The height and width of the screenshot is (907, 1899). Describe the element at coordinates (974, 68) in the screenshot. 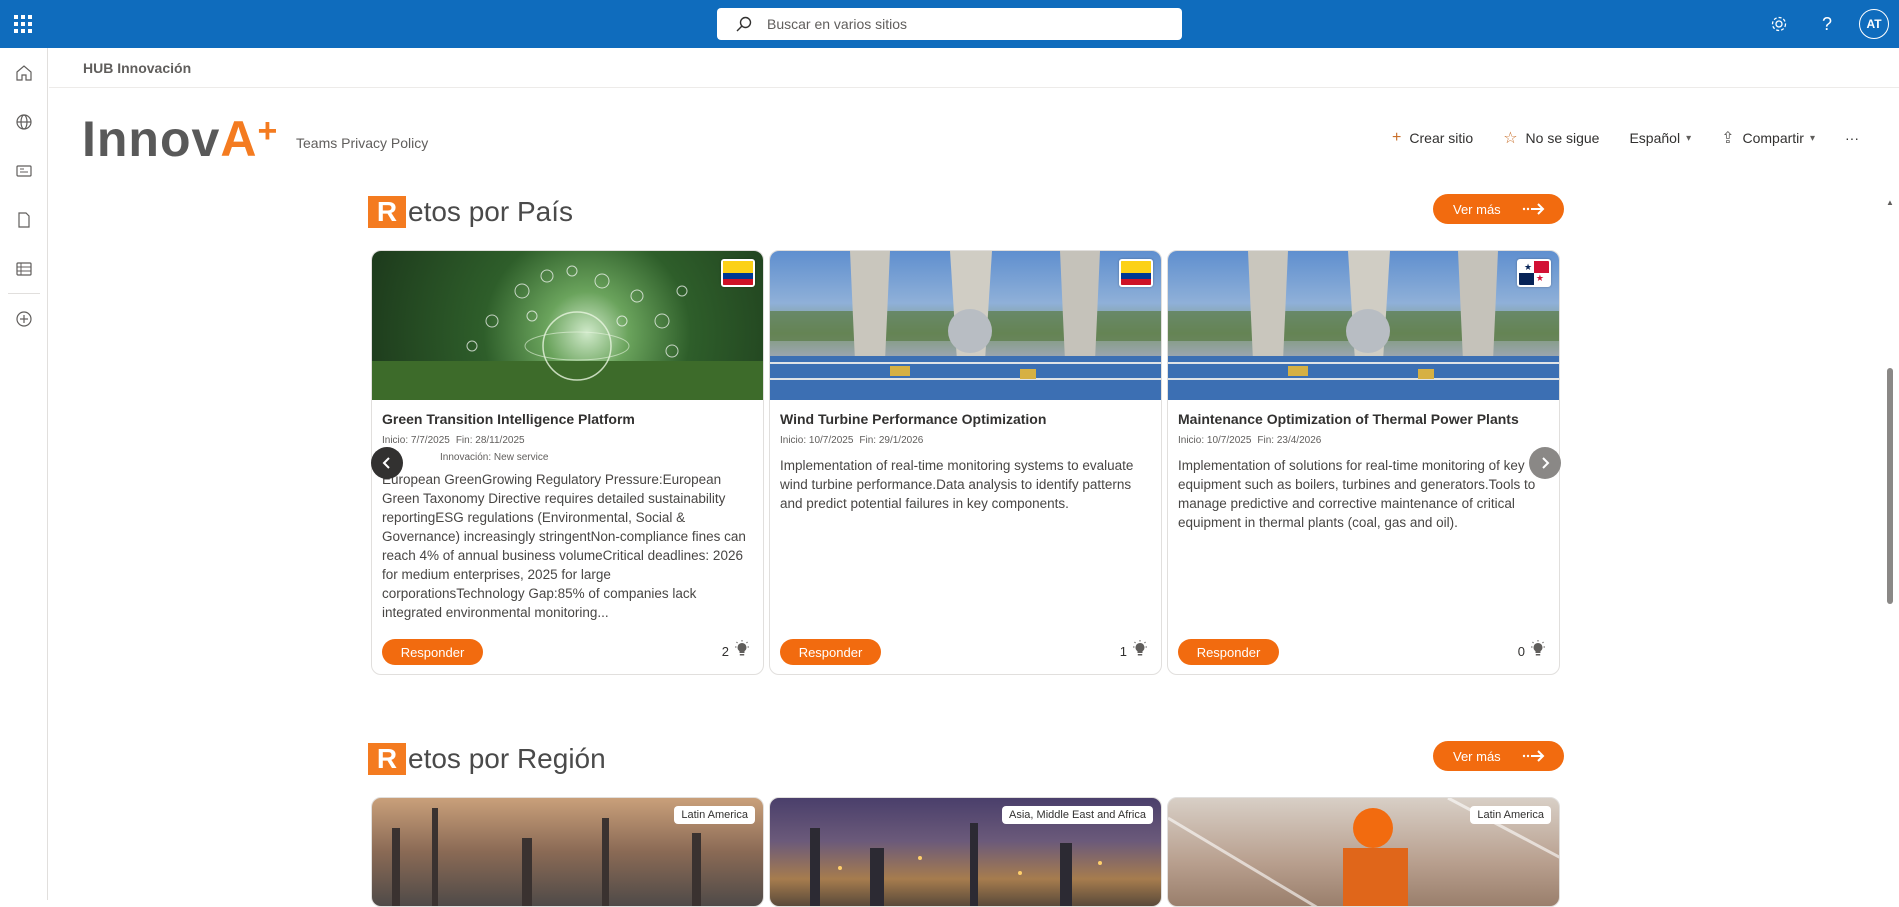

I see `hub-navigation-bar: HUB Innovación` at that location.